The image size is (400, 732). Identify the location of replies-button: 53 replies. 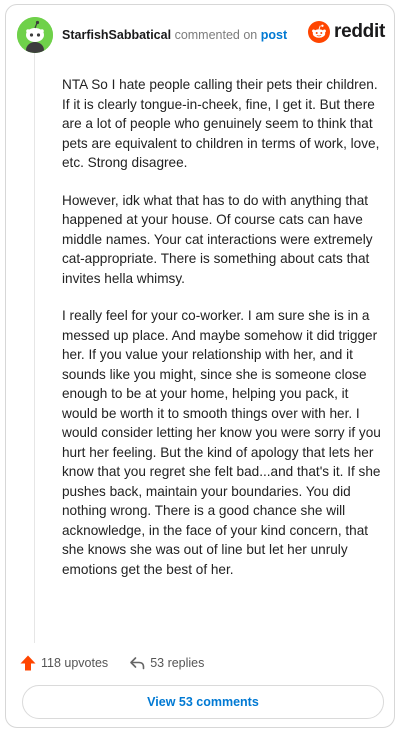
(166, 663).